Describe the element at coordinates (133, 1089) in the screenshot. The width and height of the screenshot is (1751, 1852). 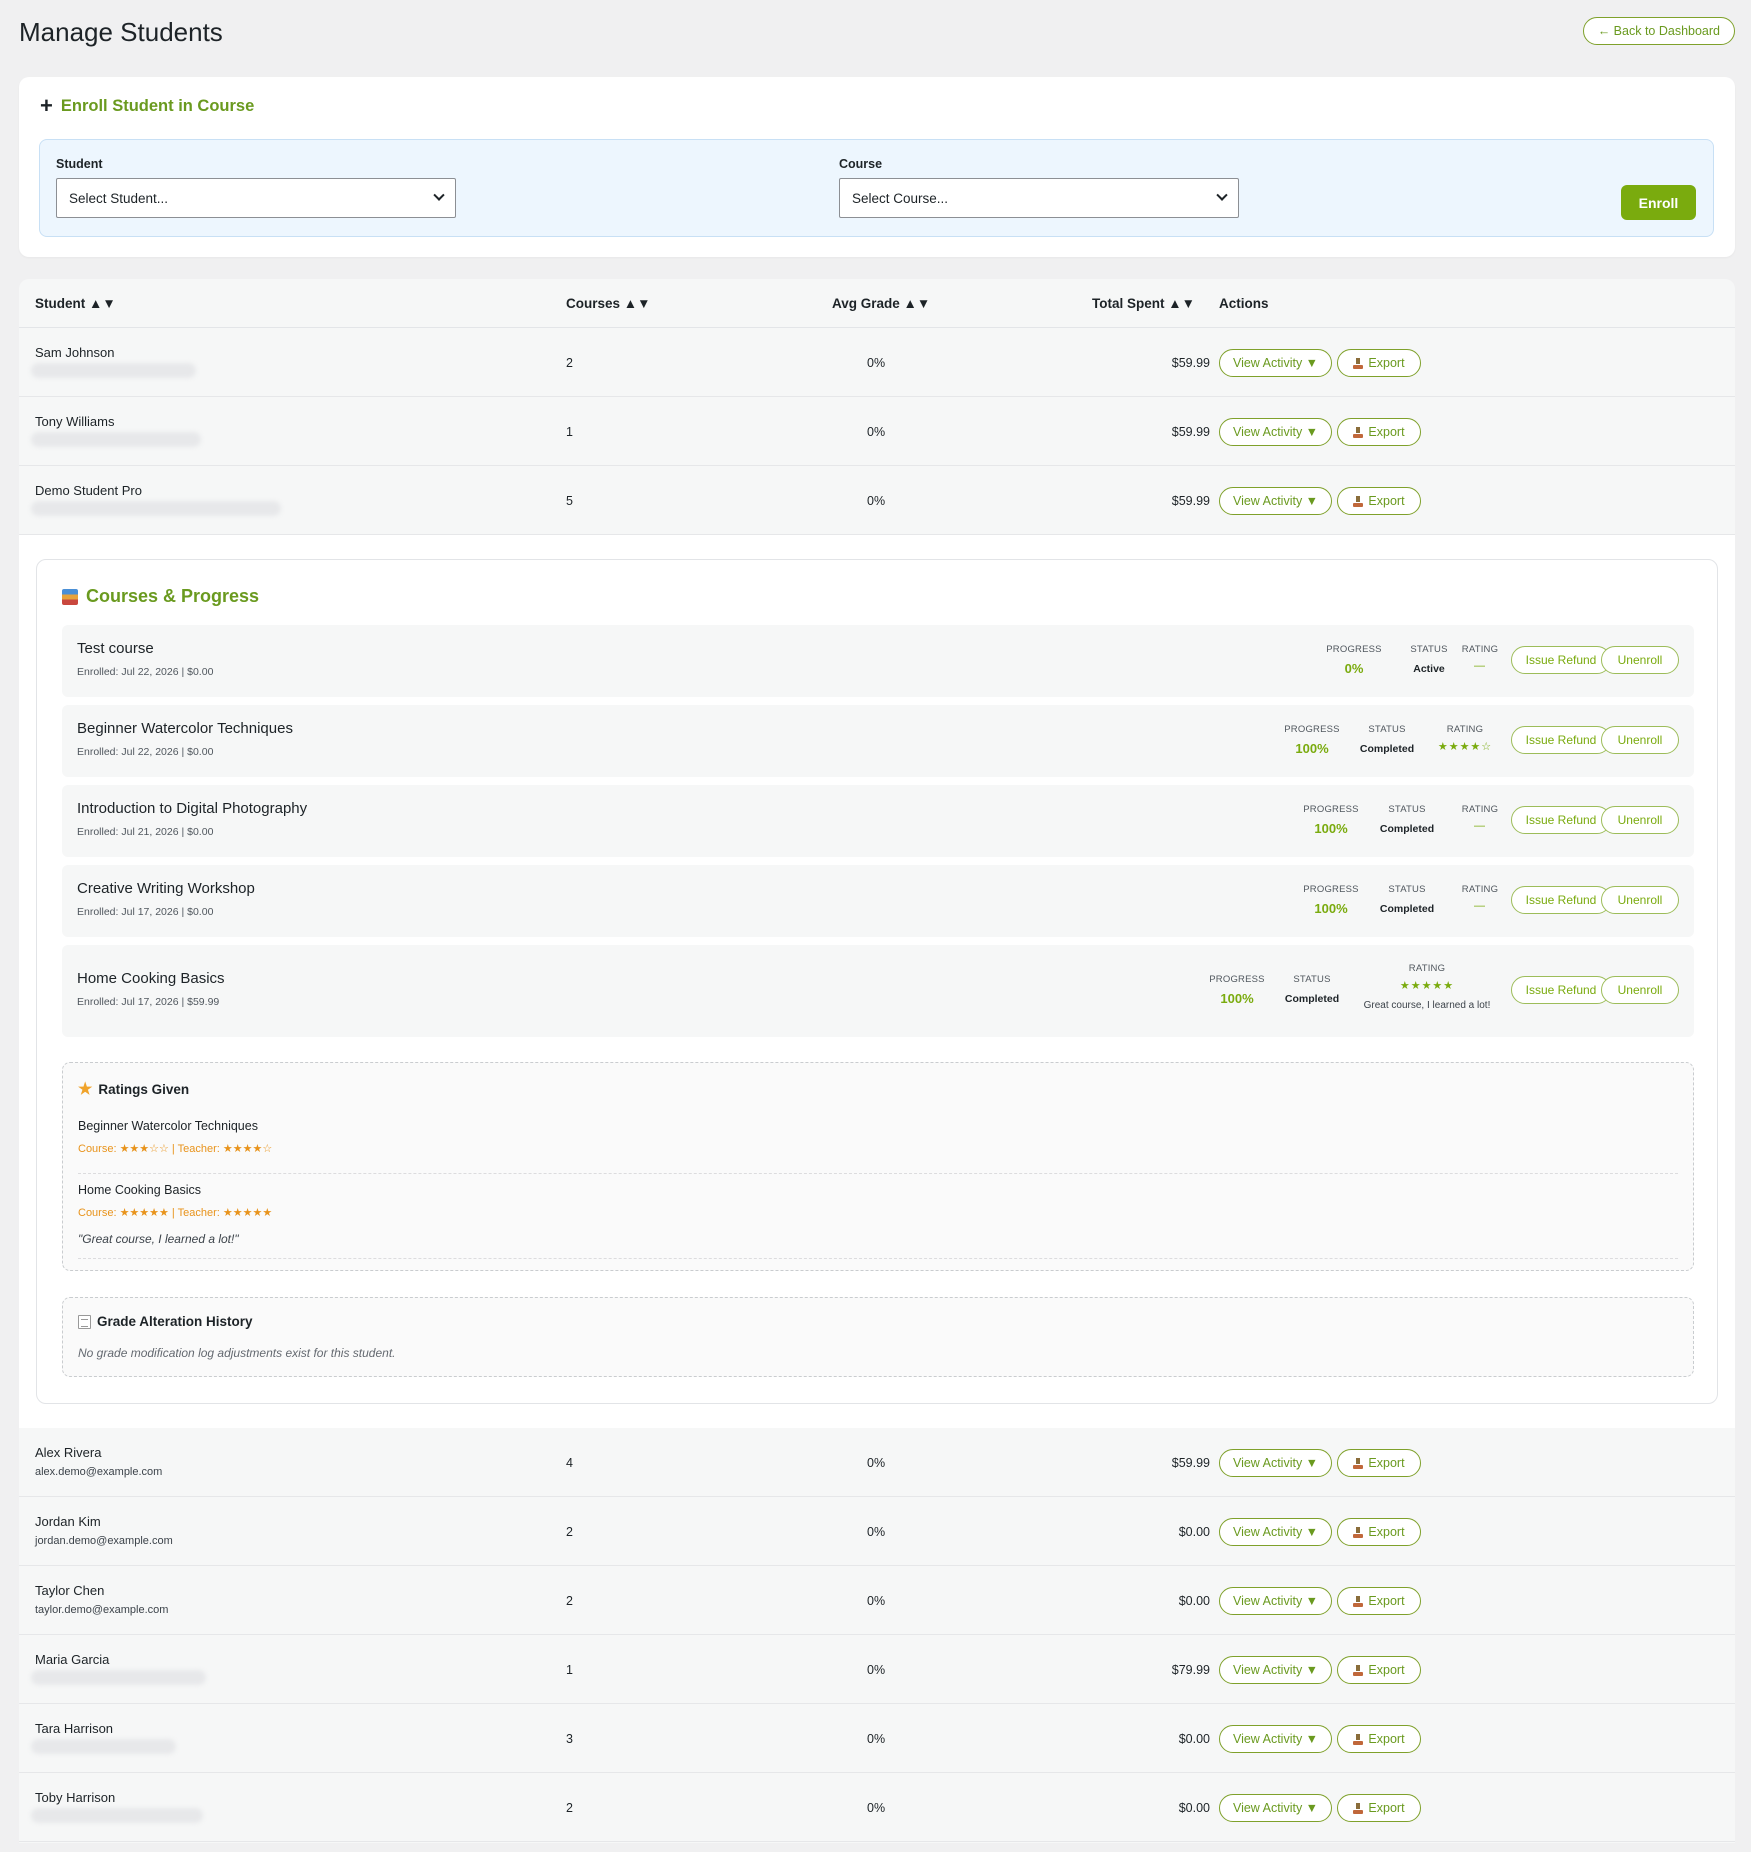
I see `ratings-given-title: ★ Ratings Given` at that location.